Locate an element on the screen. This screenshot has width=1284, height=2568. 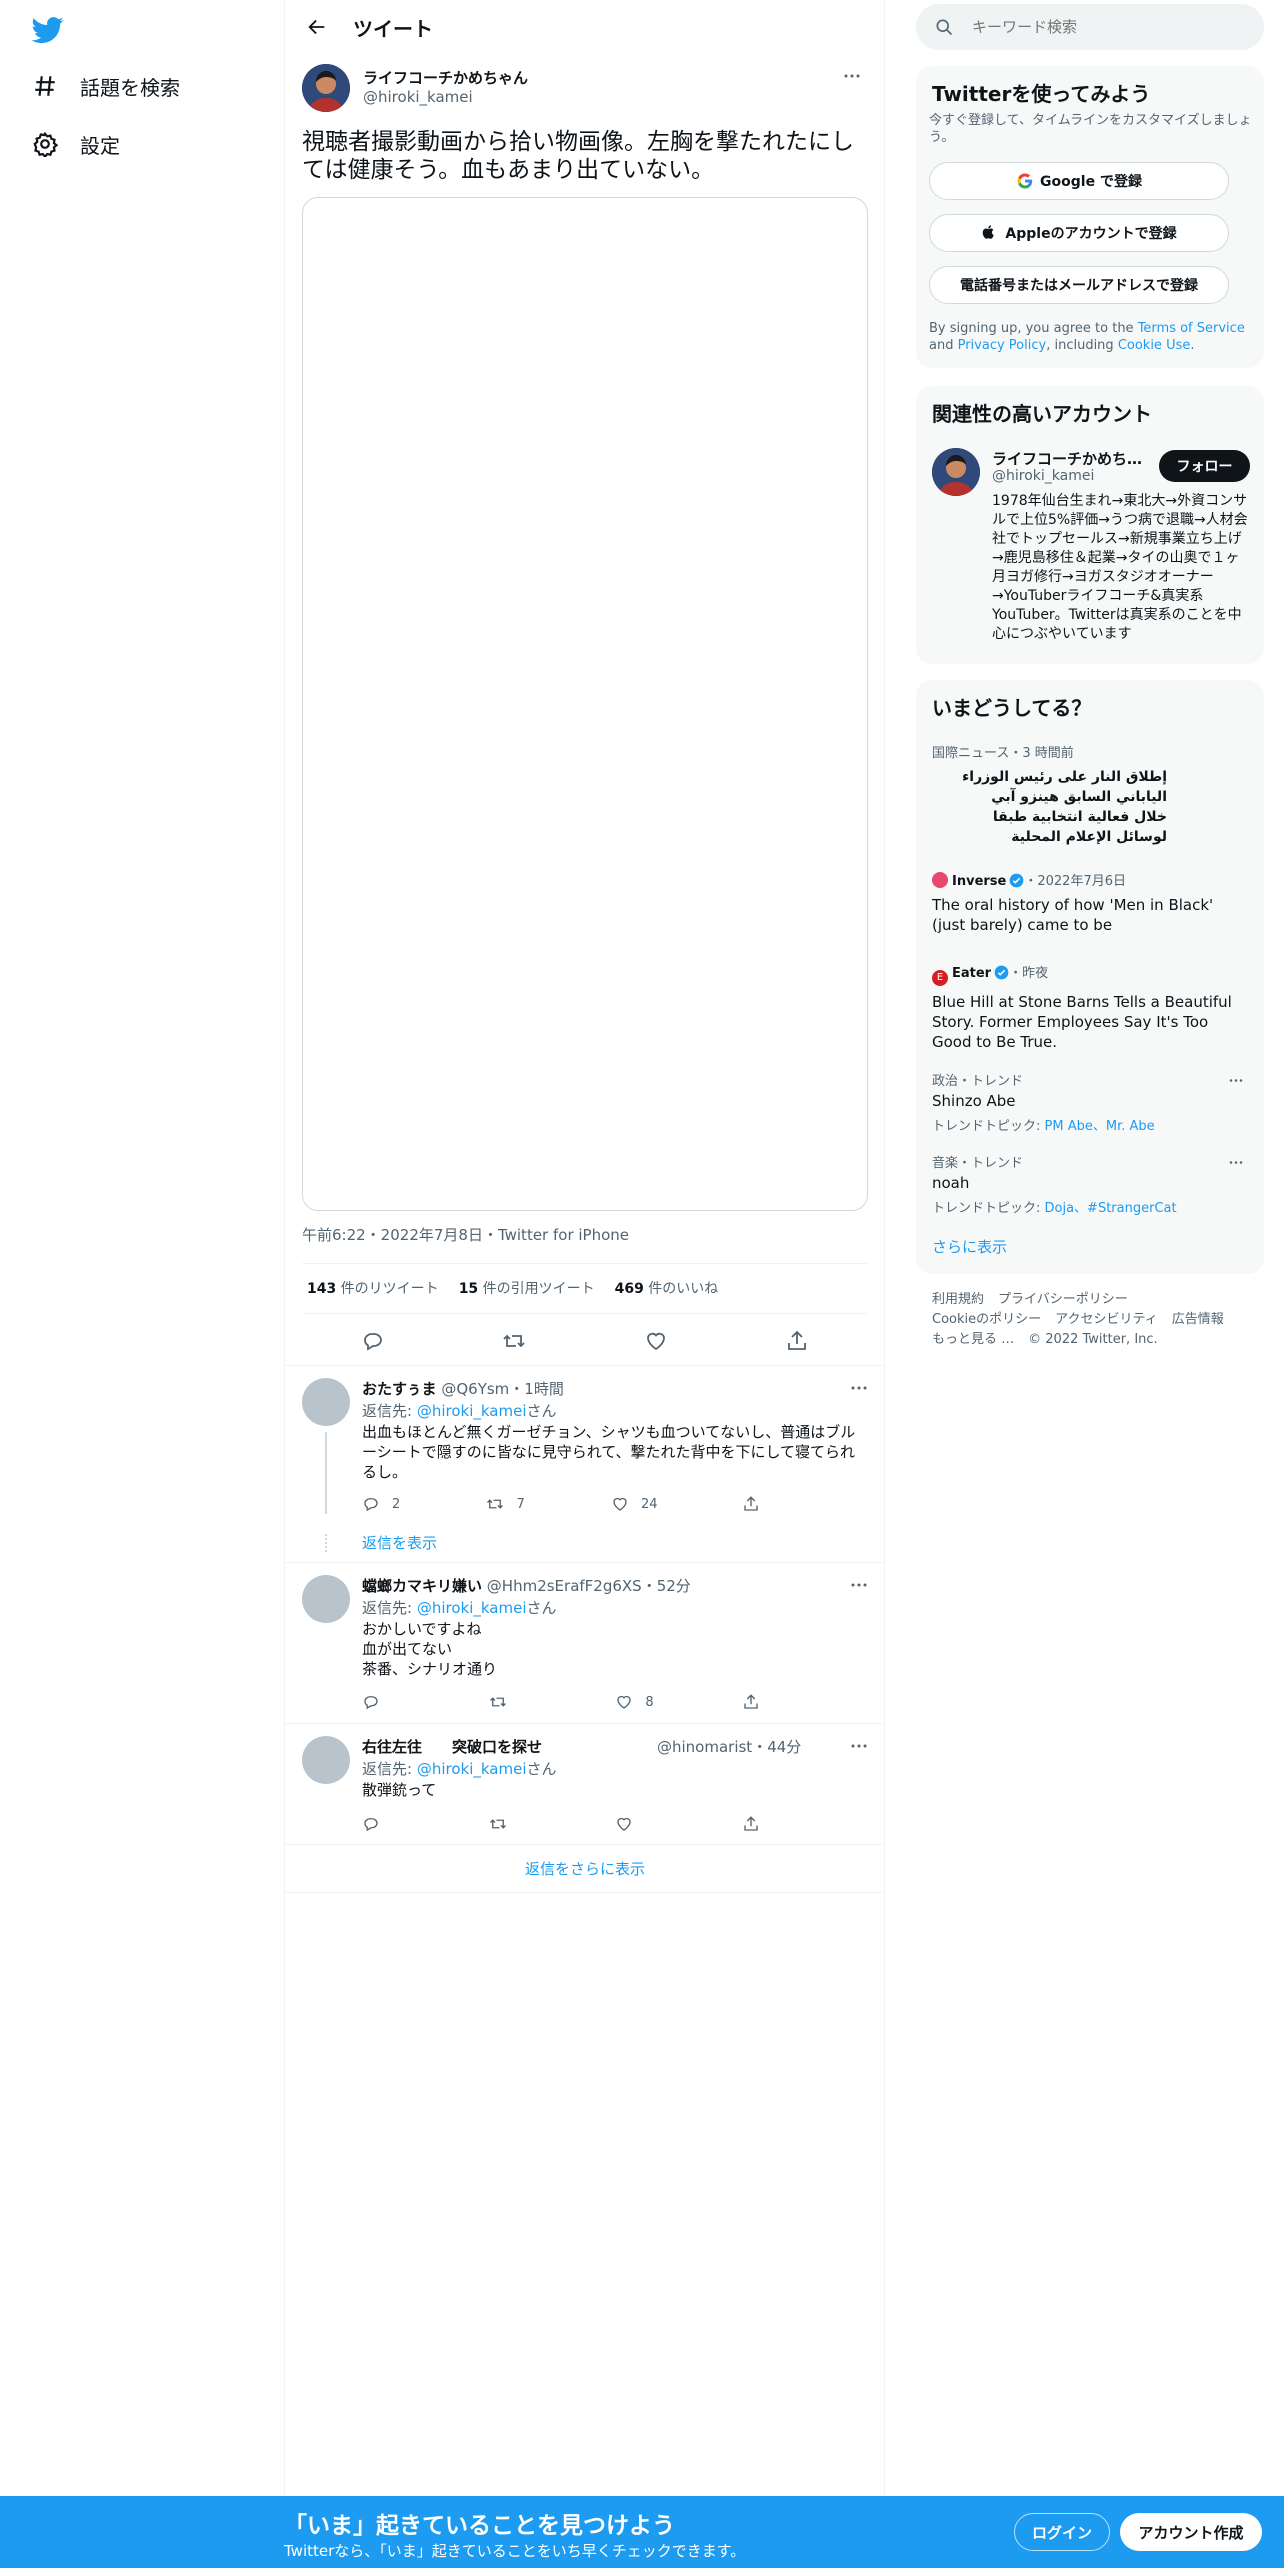
related-avatar is located at coordinates (956, 472).